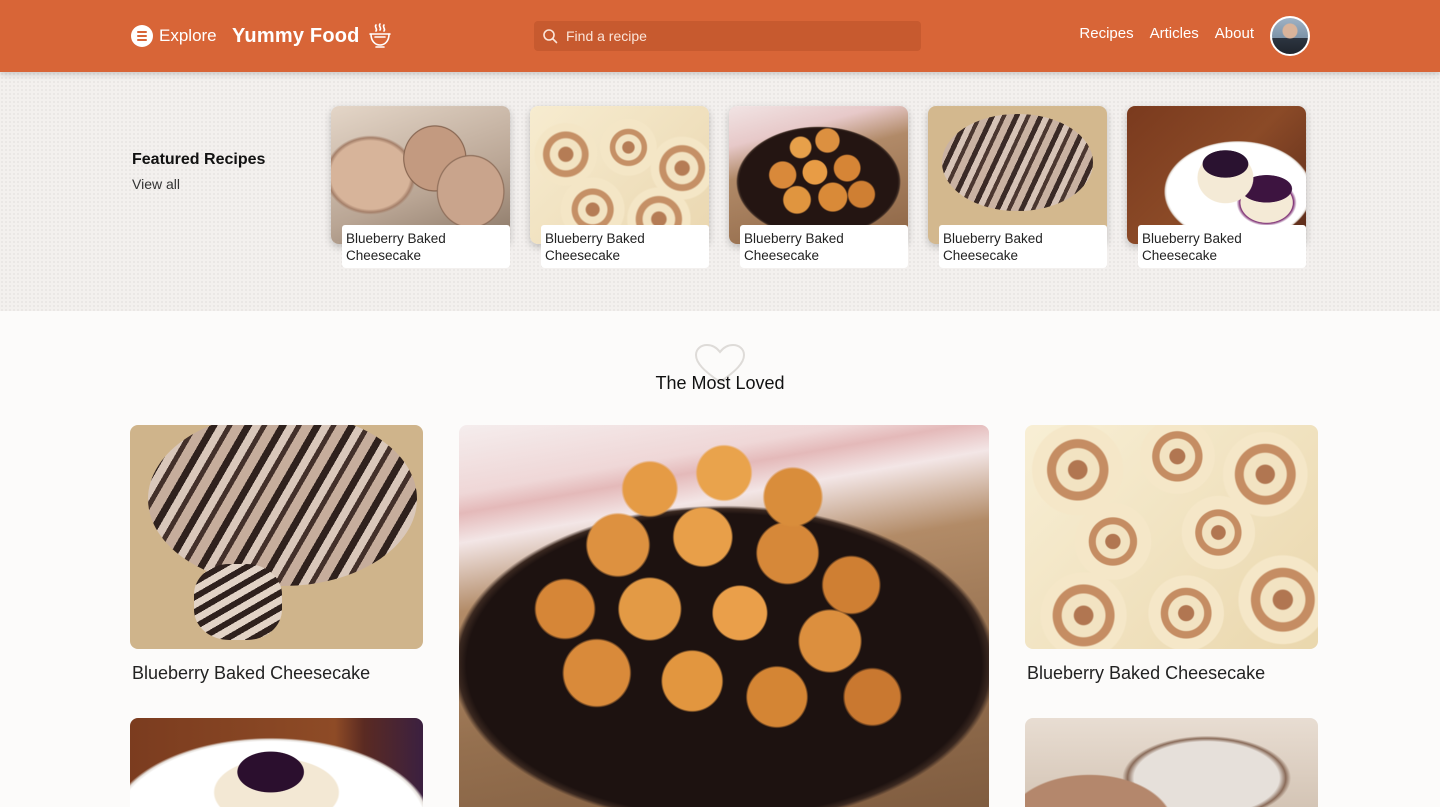  Describe the element at coordinates (1234, 33) in the screenshot. I see `nav-link-about: About` at that location.